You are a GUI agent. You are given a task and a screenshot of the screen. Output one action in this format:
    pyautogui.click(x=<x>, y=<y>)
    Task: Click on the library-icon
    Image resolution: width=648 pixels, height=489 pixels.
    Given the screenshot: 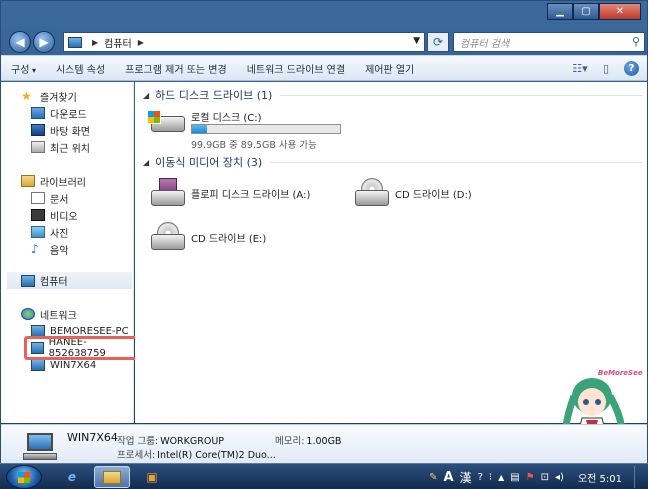 What is the action you would take?
    pyautogui.click(x=28, y=181)
    